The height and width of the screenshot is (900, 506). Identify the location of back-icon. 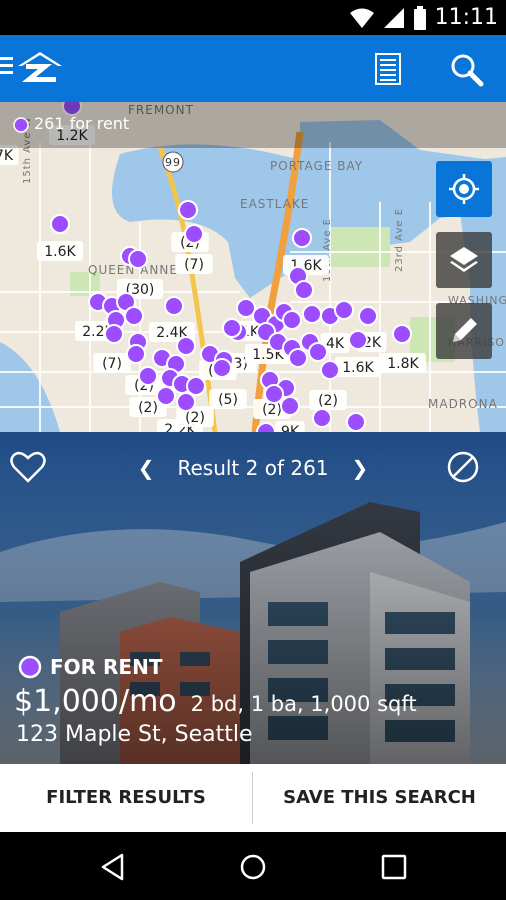
(113, 867).